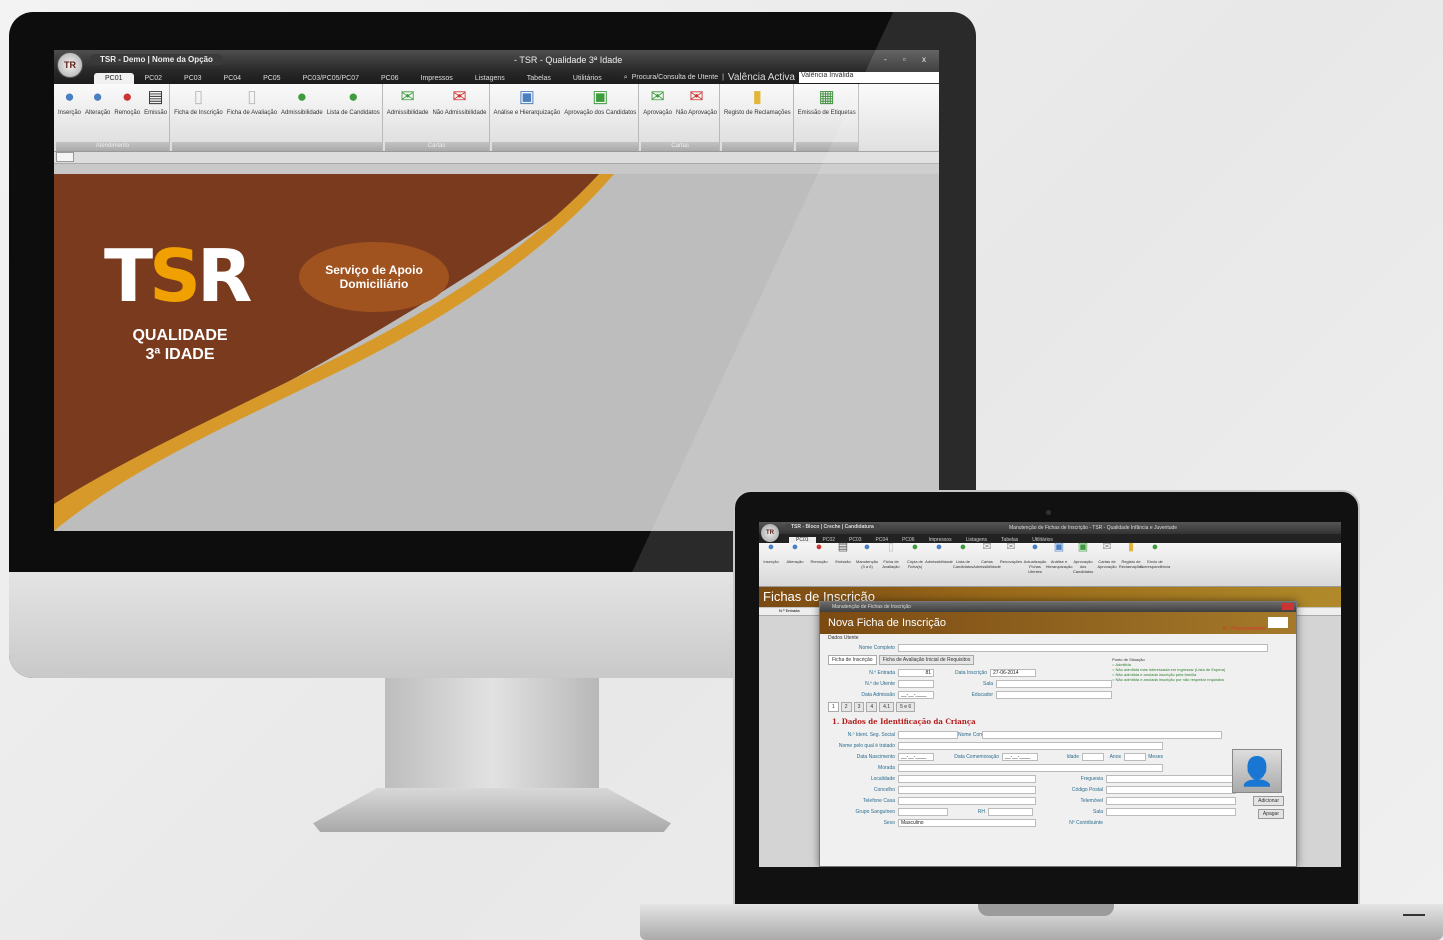 The image size is (1443, 940). Describe the element at coordinates (65, 157) in the screenshot. I see `document-tab` at that location.